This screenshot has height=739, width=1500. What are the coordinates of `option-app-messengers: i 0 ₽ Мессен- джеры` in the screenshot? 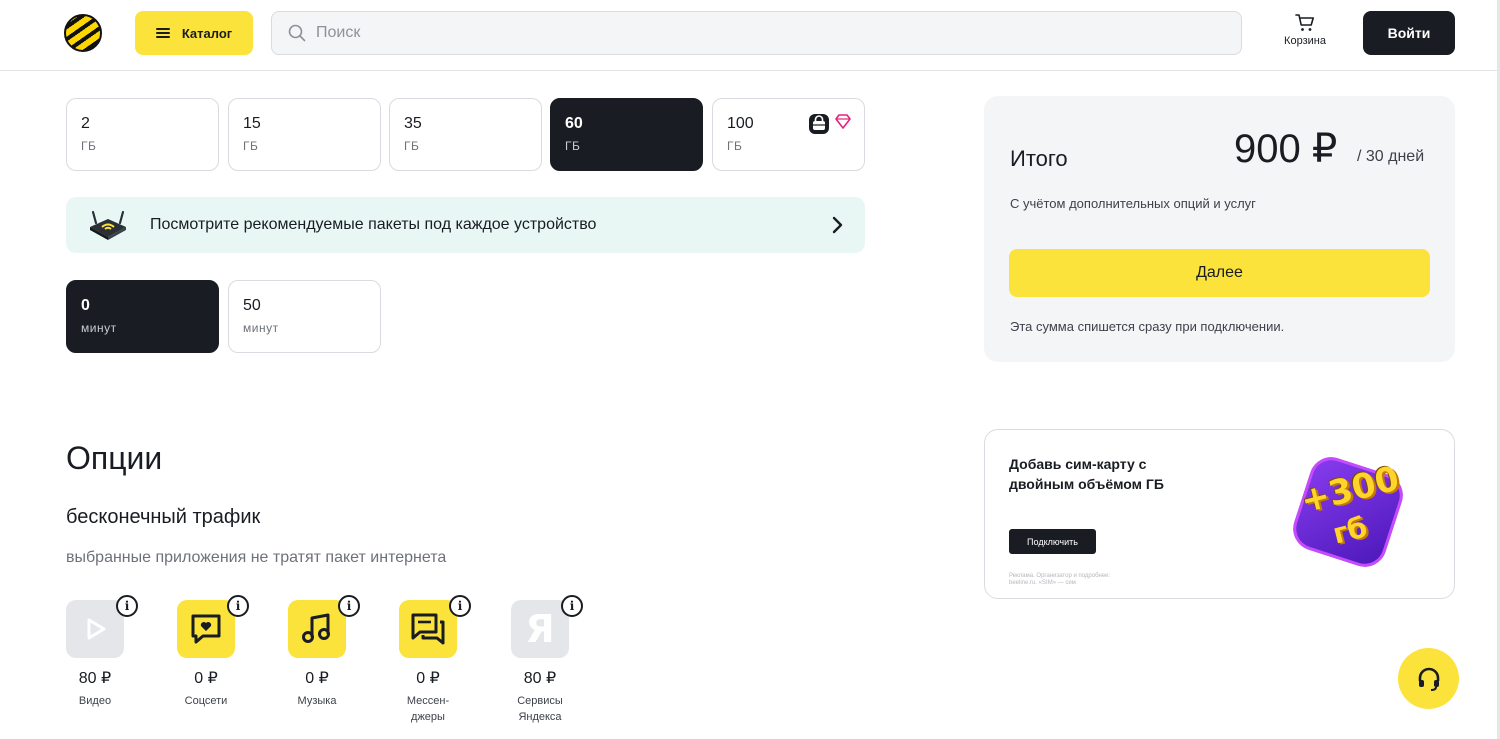 It's located at (432, 660).